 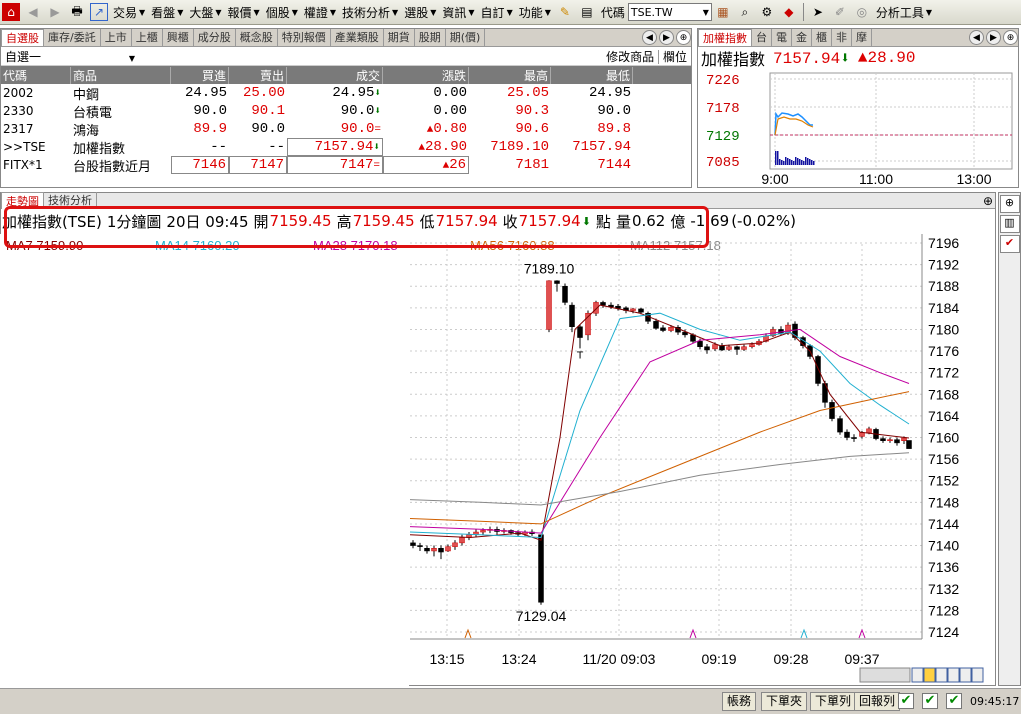 I want to click on menu-11: 功能 ▼, so click(x=535, y=12).